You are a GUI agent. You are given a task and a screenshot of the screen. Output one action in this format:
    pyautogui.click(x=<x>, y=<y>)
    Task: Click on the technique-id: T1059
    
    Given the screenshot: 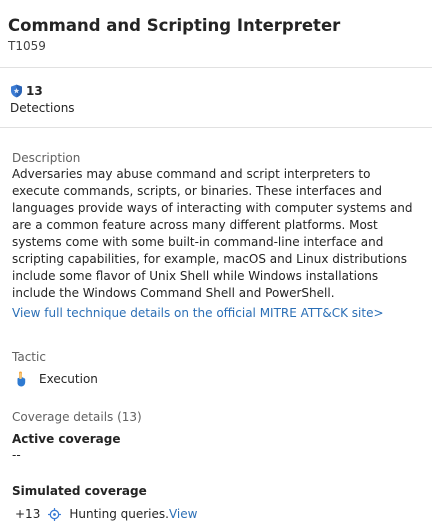 What is the action you would take?
    pyautogui.click(x=27, y=46)
    